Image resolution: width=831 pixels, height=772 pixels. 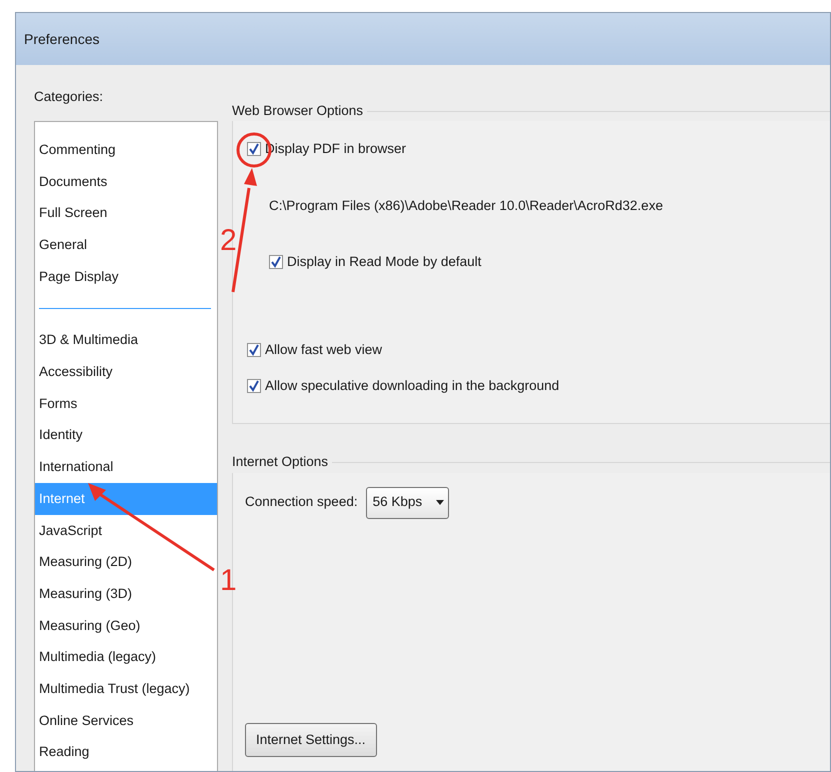 I want to click on category-item: Measuring (3D), so click(x=126, y=594).